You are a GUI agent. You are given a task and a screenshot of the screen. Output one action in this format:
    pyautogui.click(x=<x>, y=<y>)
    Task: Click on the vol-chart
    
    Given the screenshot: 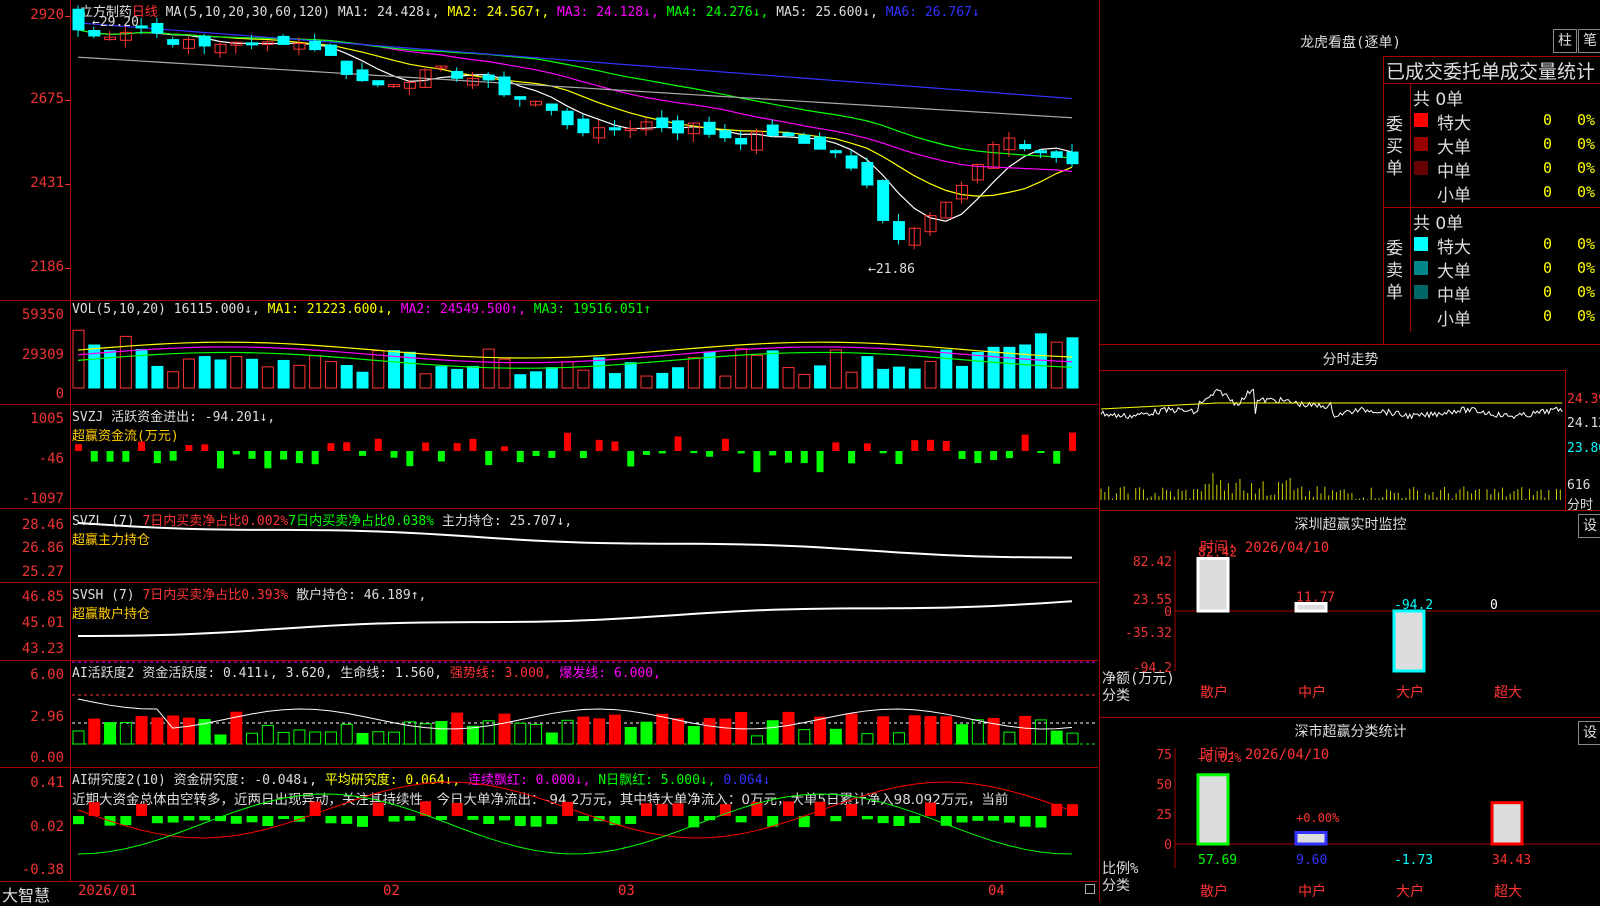 What is the action you would take?
    pyautogui.click(x=549, y=352)
    